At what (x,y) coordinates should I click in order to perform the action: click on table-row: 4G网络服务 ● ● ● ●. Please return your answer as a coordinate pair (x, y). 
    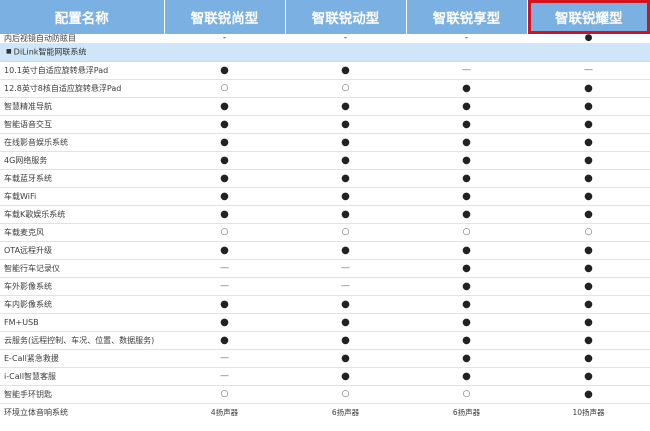
    Looking at the image, I should click on (325, 160).